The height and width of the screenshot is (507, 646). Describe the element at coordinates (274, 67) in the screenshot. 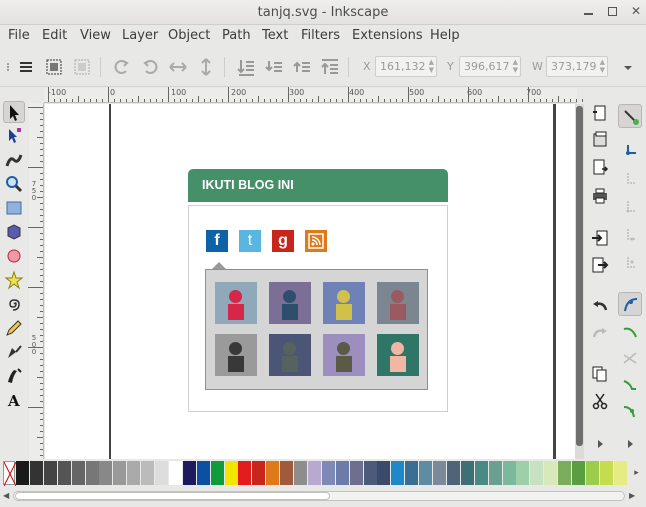

I see `lower-button` at that location.